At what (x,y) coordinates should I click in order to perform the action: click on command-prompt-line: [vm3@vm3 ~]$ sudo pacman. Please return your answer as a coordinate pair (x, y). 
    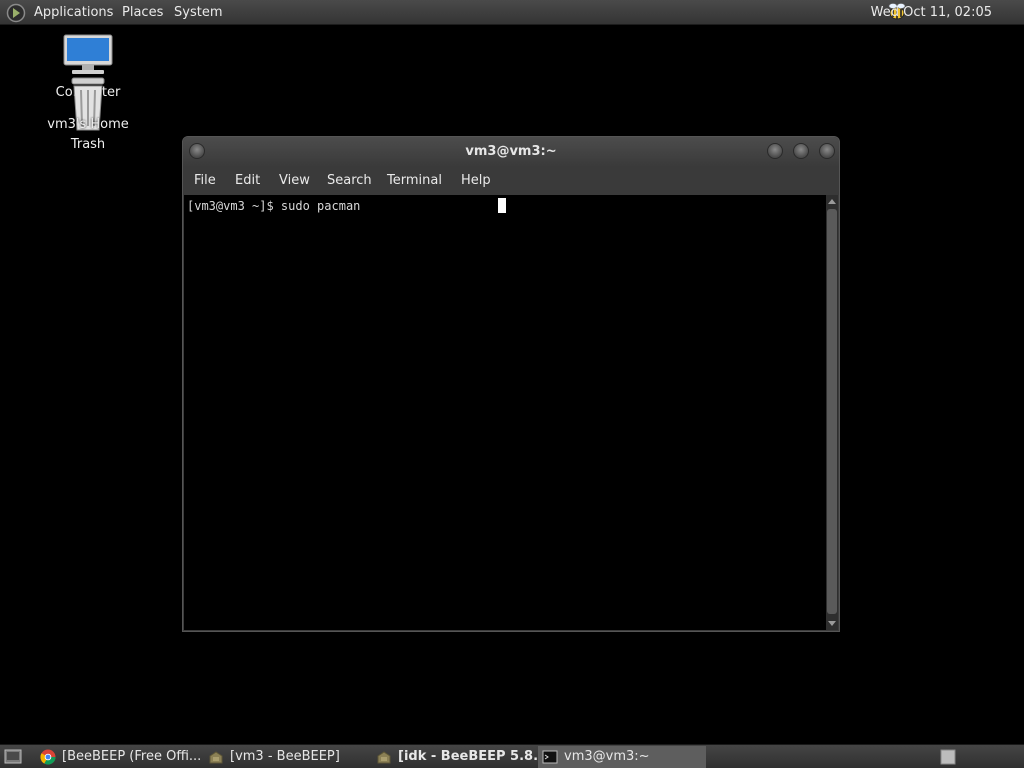
    Looking at the image, I should click on (274, 206).